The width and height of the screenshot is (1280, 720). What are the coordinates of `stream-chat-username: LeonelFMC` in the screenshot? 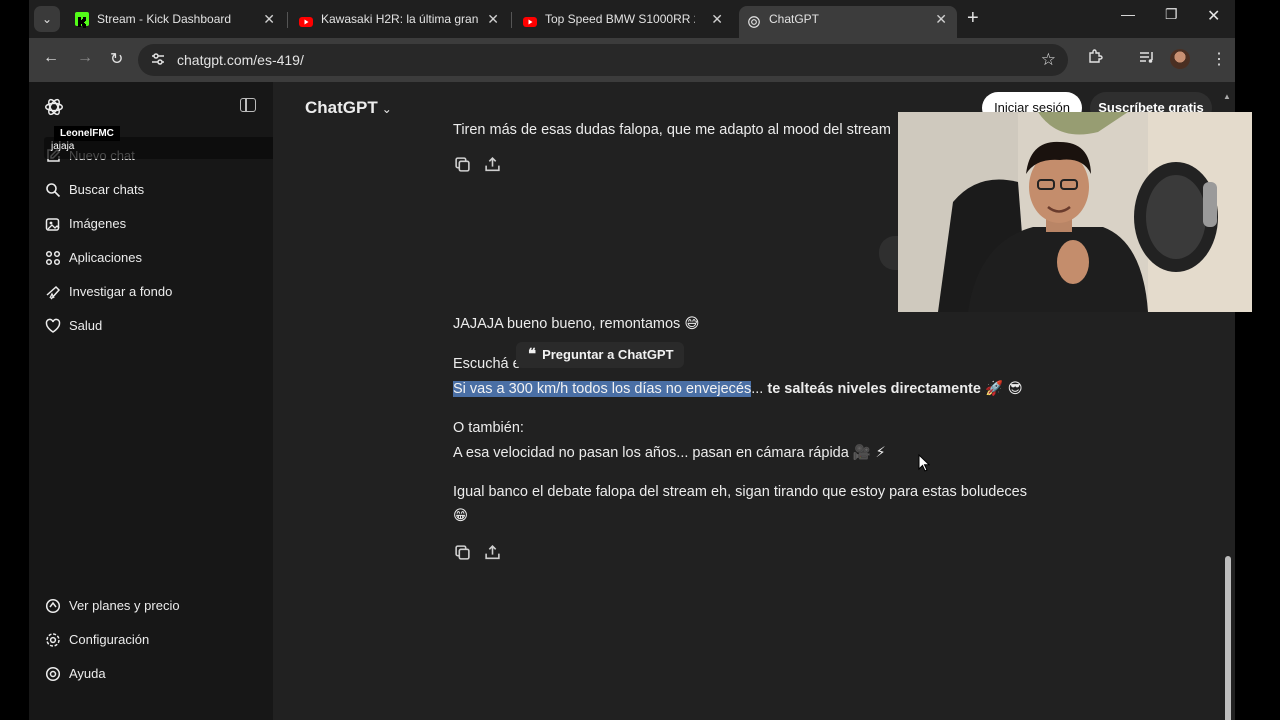 It's located at (87, 133).